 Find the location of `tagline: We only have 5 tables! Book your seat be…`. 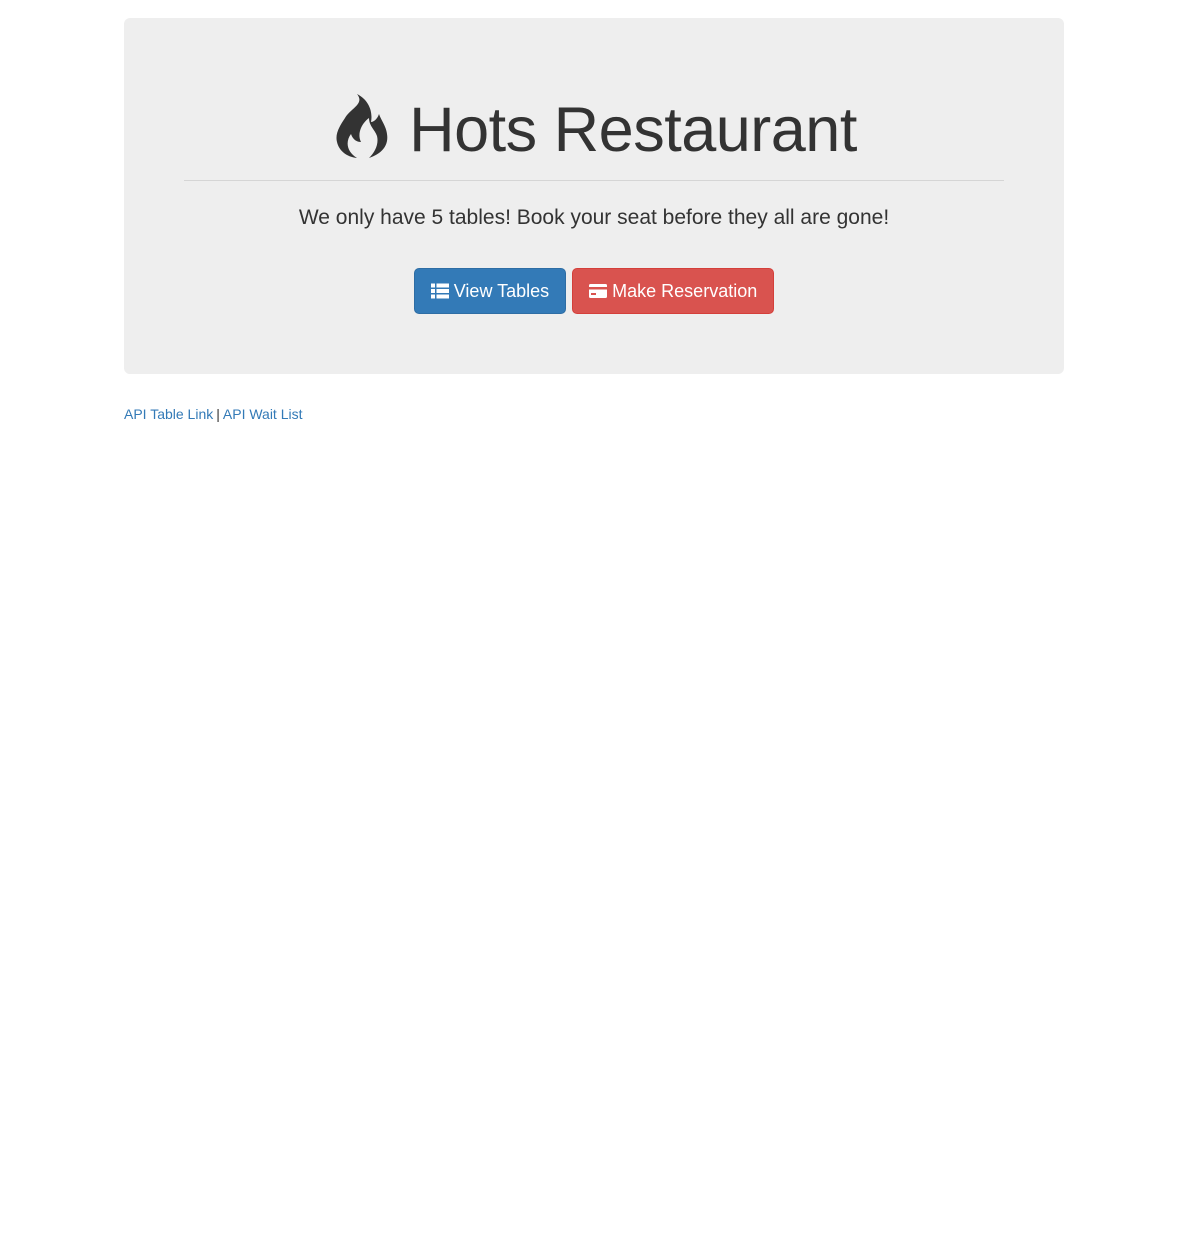

tagline: We only have 5 tables! Book your seat be… is located at coordinates (594, 217).